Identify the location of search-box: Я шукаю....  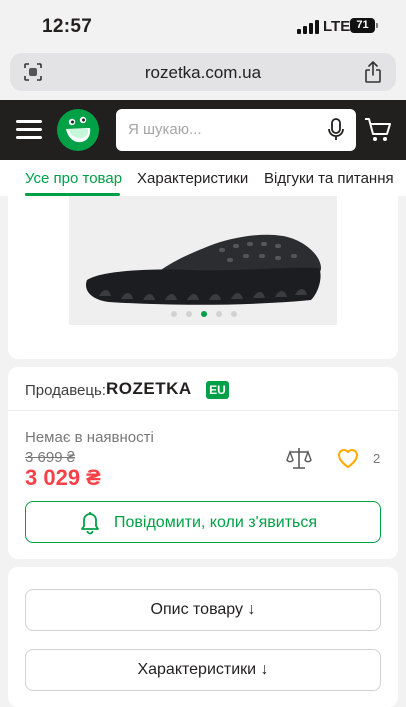
(236, 130).